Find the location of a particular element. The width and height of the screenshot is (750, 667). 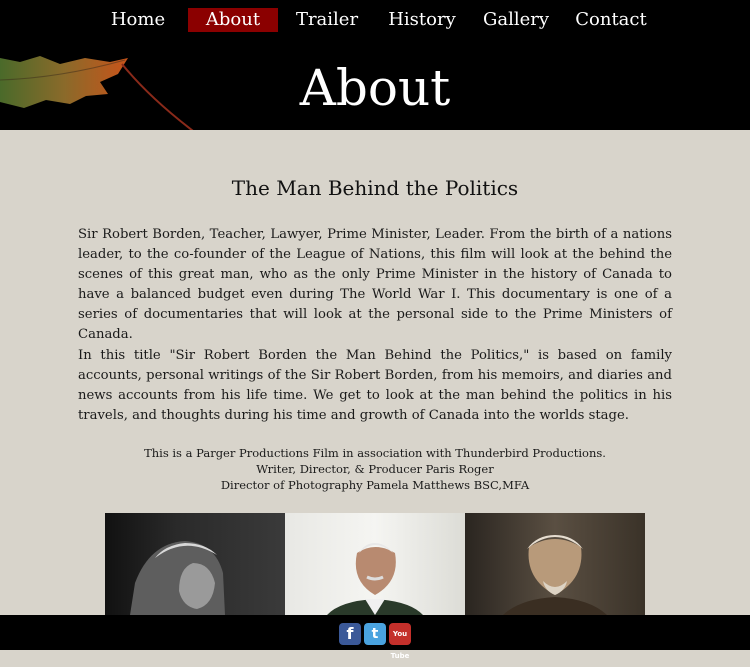

twitter-icon: t is located at coordinates (375, 634).